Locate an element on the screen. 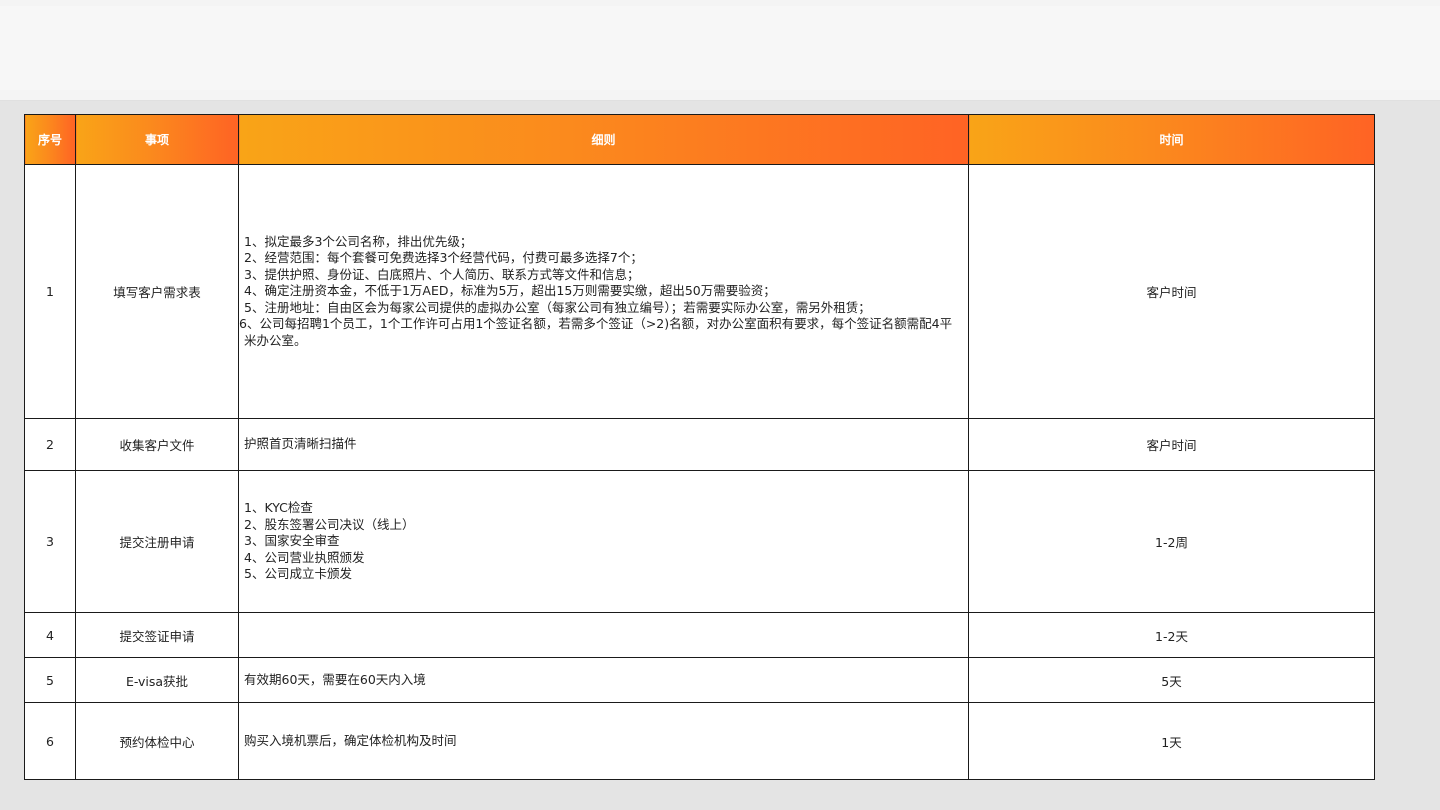  table-row: 2 收集客户文件 护照首页清晰扫描件 客户时间 is located at coordinates (699, 444).